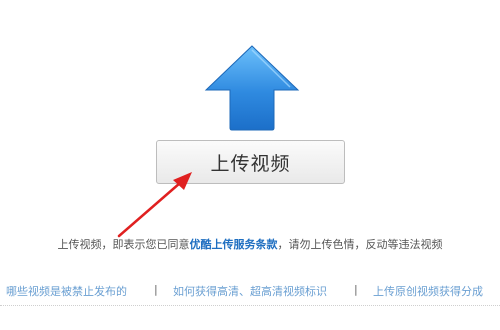 The image size is (500, 330). I want to click on upload-button-label: 上传视频, so click(250, 163).